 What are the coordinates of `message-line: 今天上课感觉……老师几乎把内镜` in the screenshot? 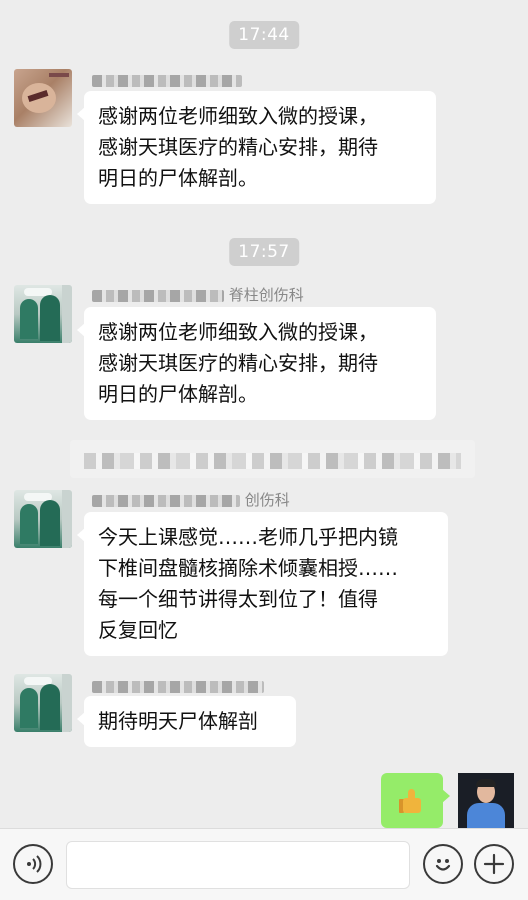 It's located at (248, 537).